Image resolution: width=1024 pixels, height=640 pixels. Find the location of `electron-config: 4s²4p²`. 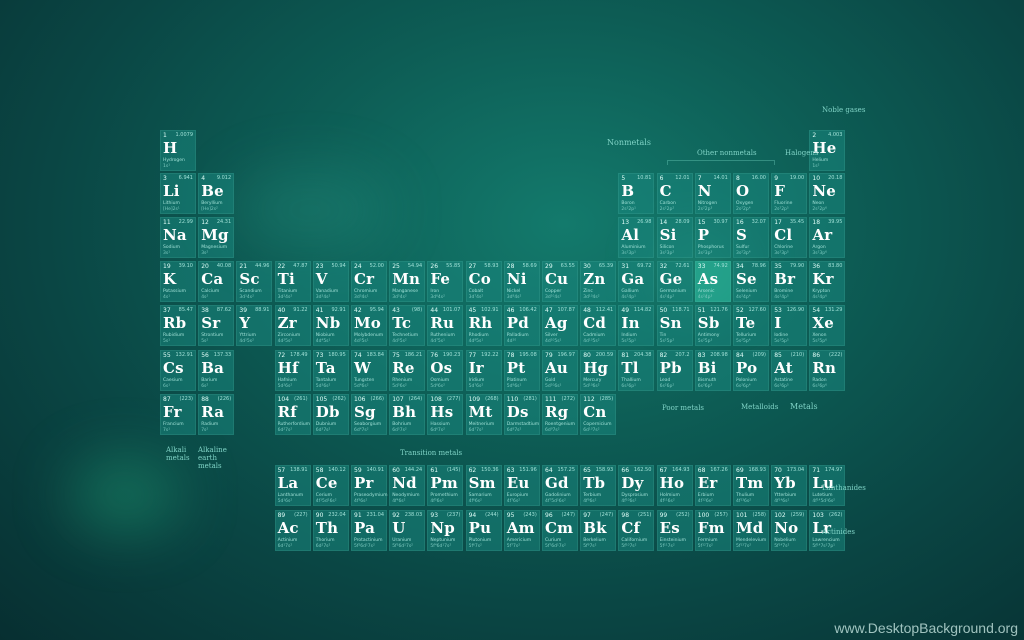

electron-config: 4s²4p² is located at coordinates (667, 297).